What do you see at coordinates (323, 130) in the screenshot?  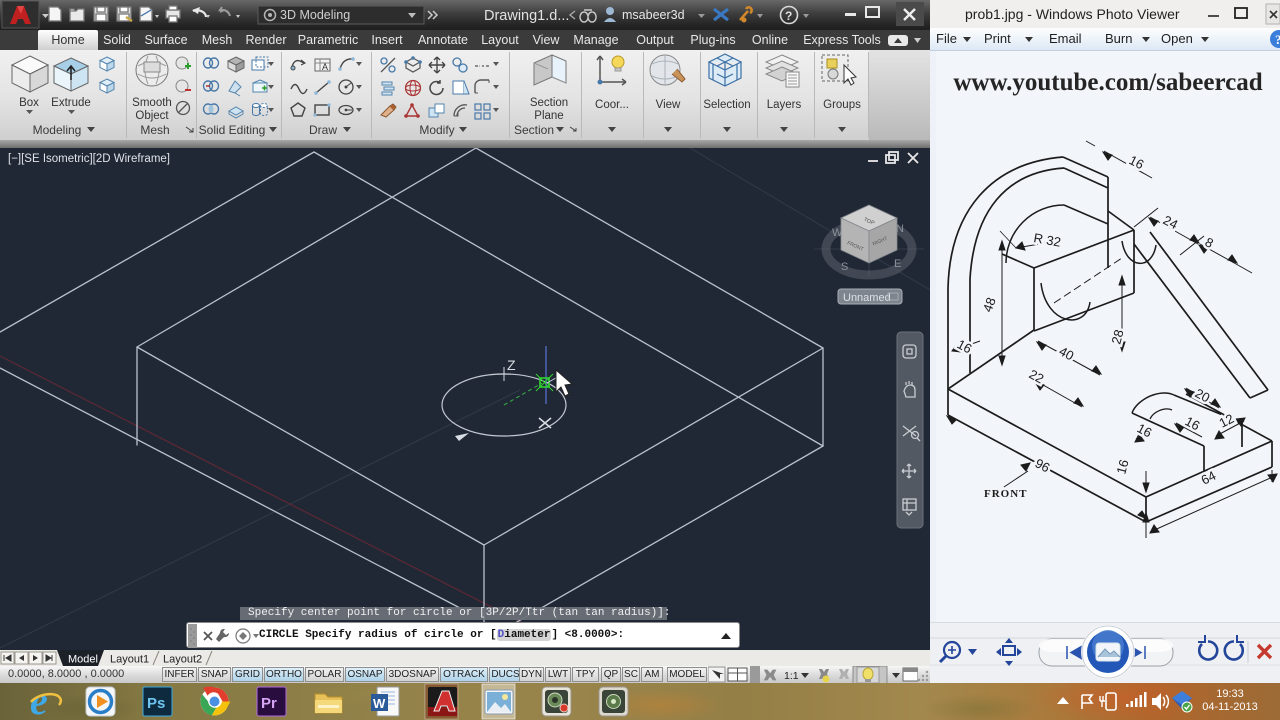 I see `svg-text: Draw` at bounding box center [323, 130].